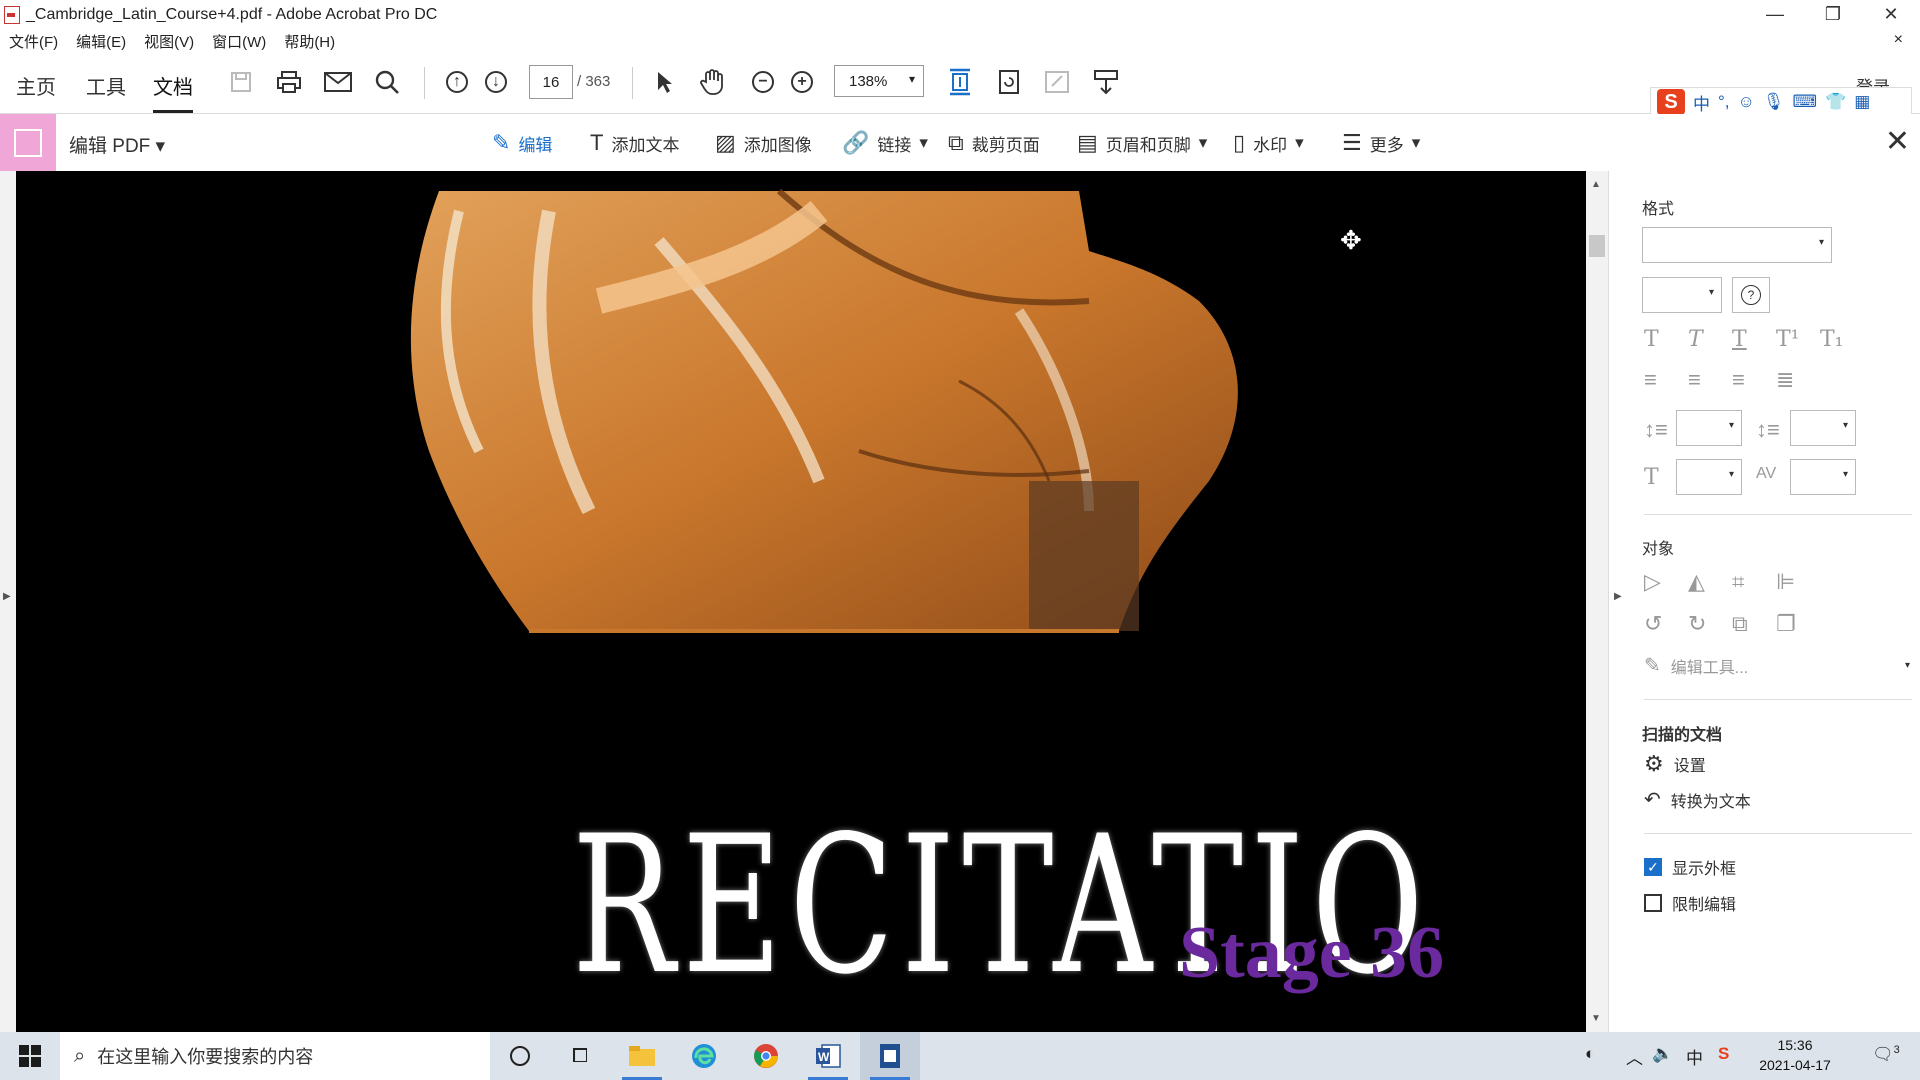 The image size is (1920, 1080). What do you see at coordinates (338, 82) in the screenshot?
I see `email-icon` at bounding box center [338, 82].